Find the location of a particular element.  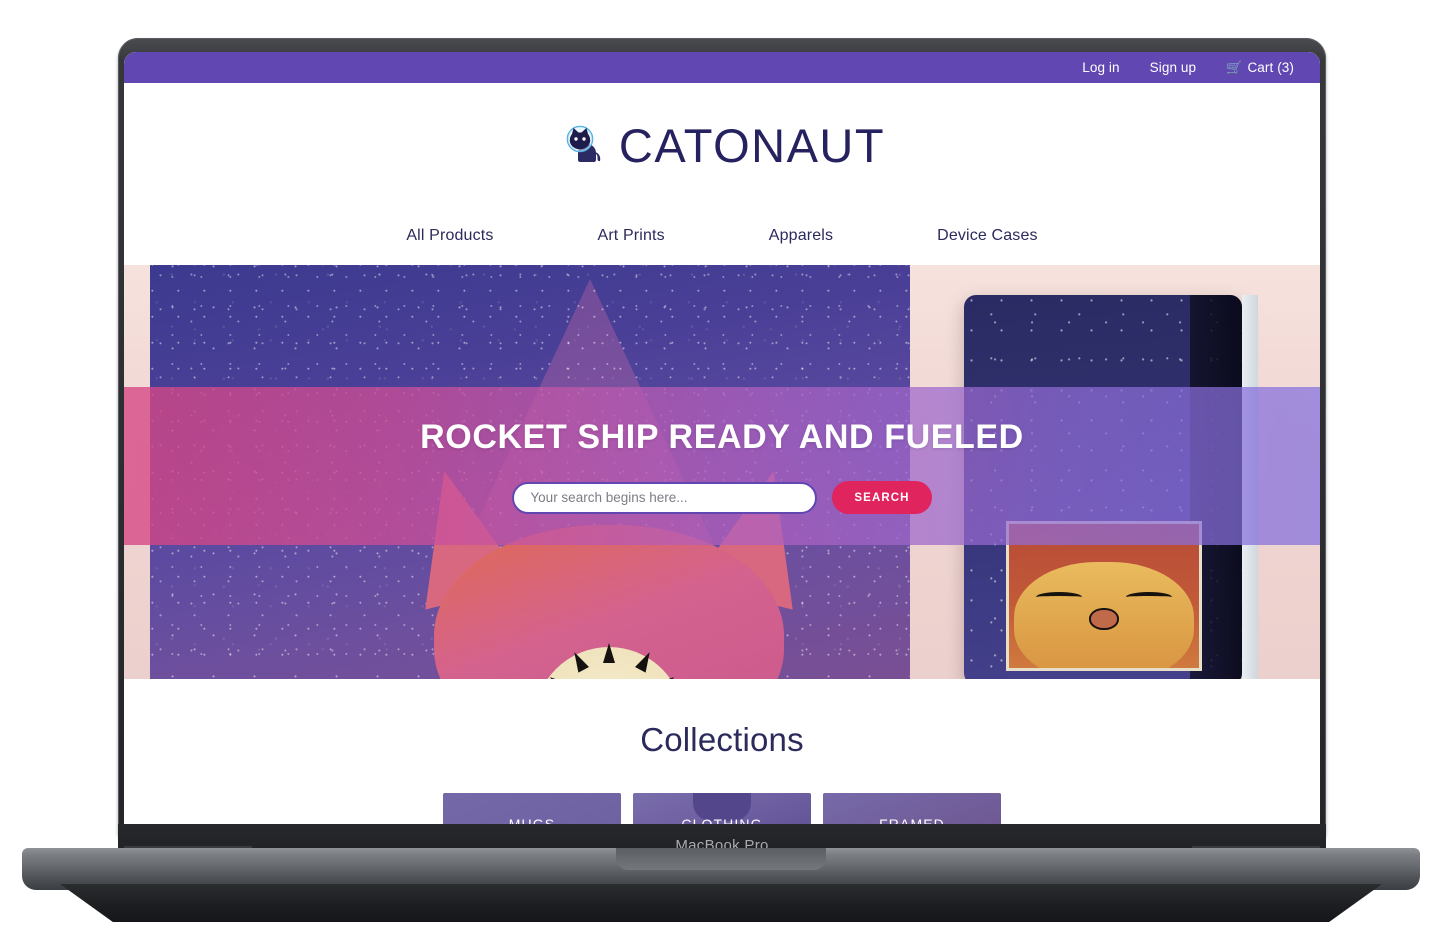

framed-cat-eye-right is located at coordinates (1149, 597).